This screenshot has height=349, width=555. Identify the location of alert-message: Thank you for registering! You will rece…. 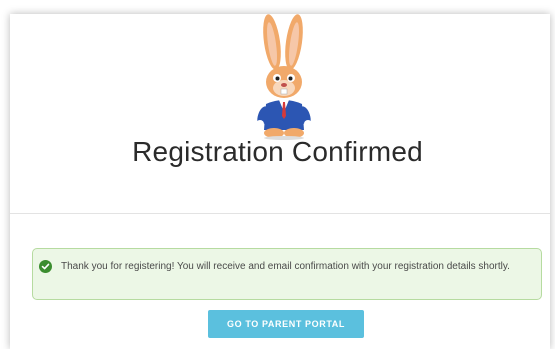
(285, 266).